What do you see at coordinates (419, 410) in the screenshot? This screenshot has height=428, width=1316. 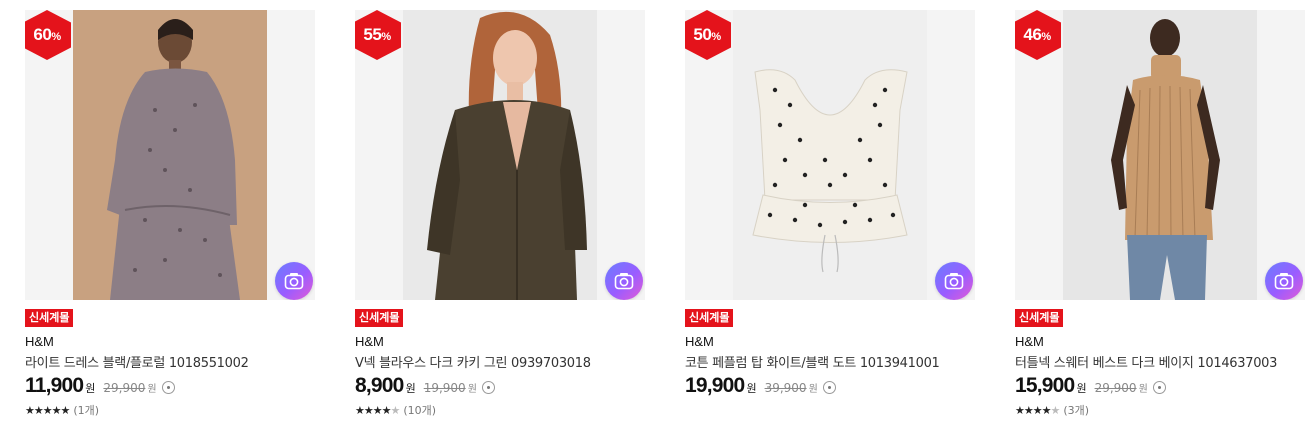 I see `review-count: (10개)` at bounding box center [419, 410].